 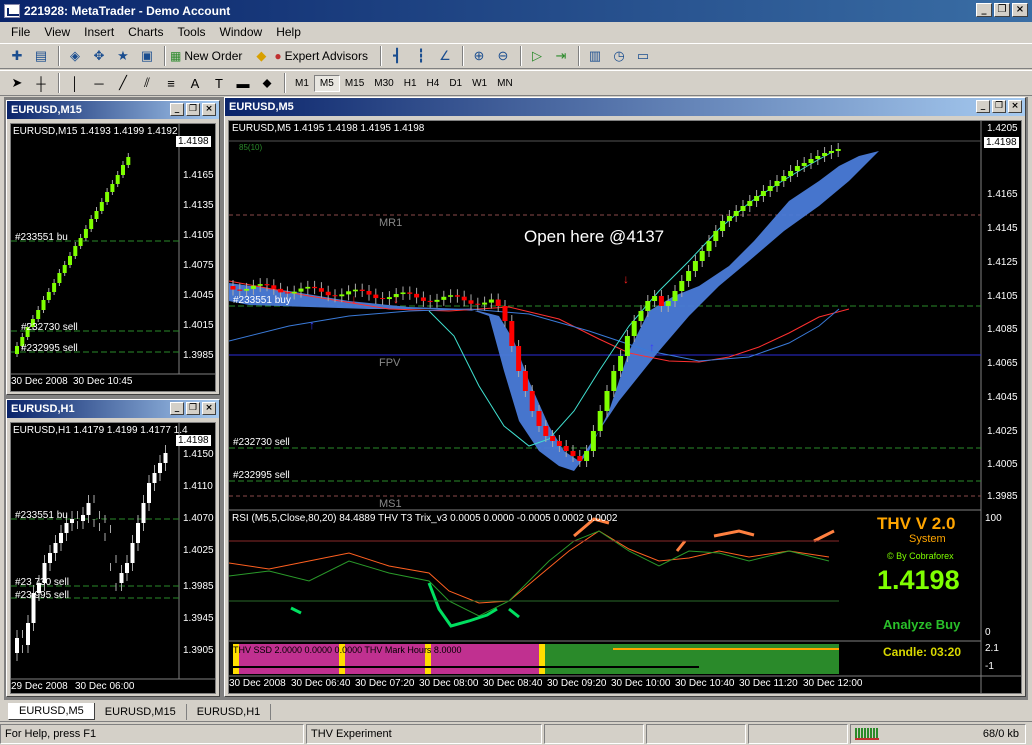 I want to click on indicators-icon: ▥, so click(x=595, y=56).